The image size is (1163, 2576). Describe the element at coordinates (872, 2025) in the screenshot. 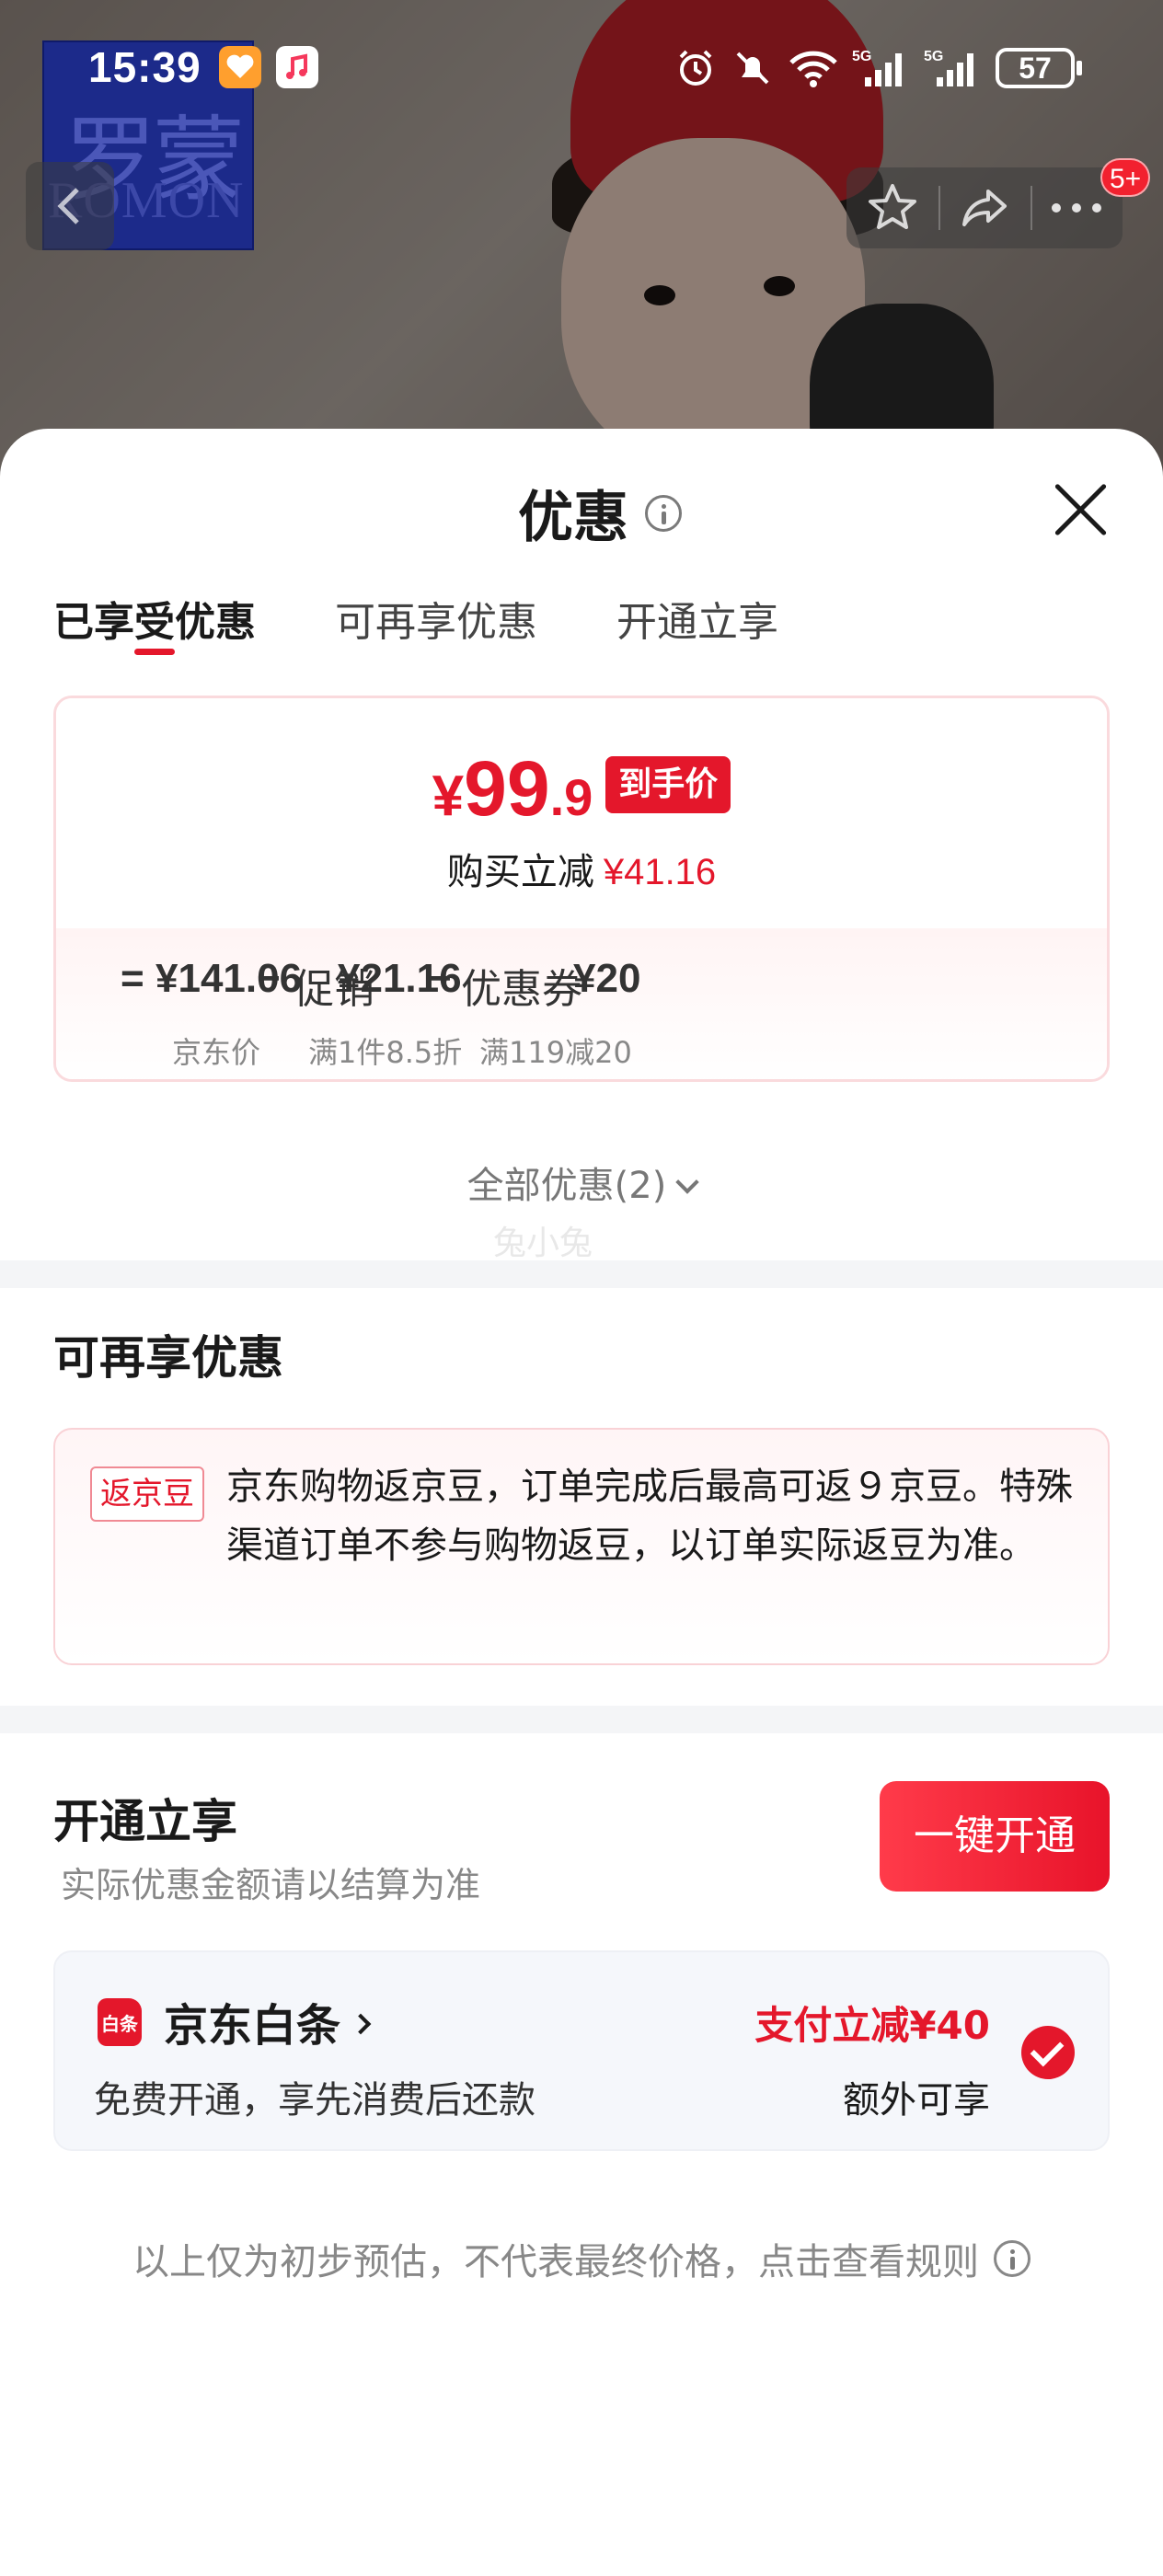

I see `baitiao-promo: 支付立减¥40` at that location.